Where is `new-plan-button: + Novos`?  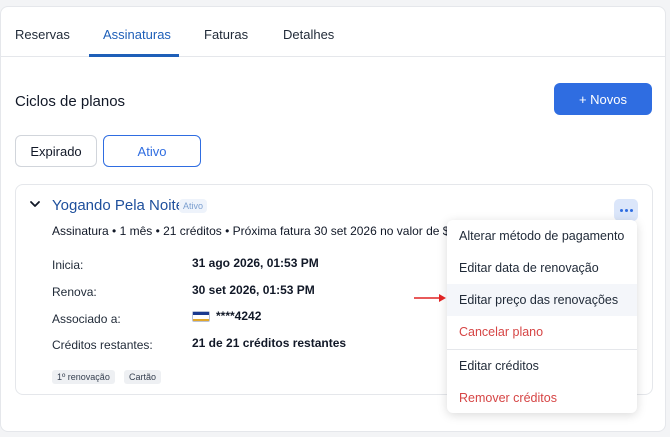 new-plan-button: + Novos is located at coordinates (603, 99).